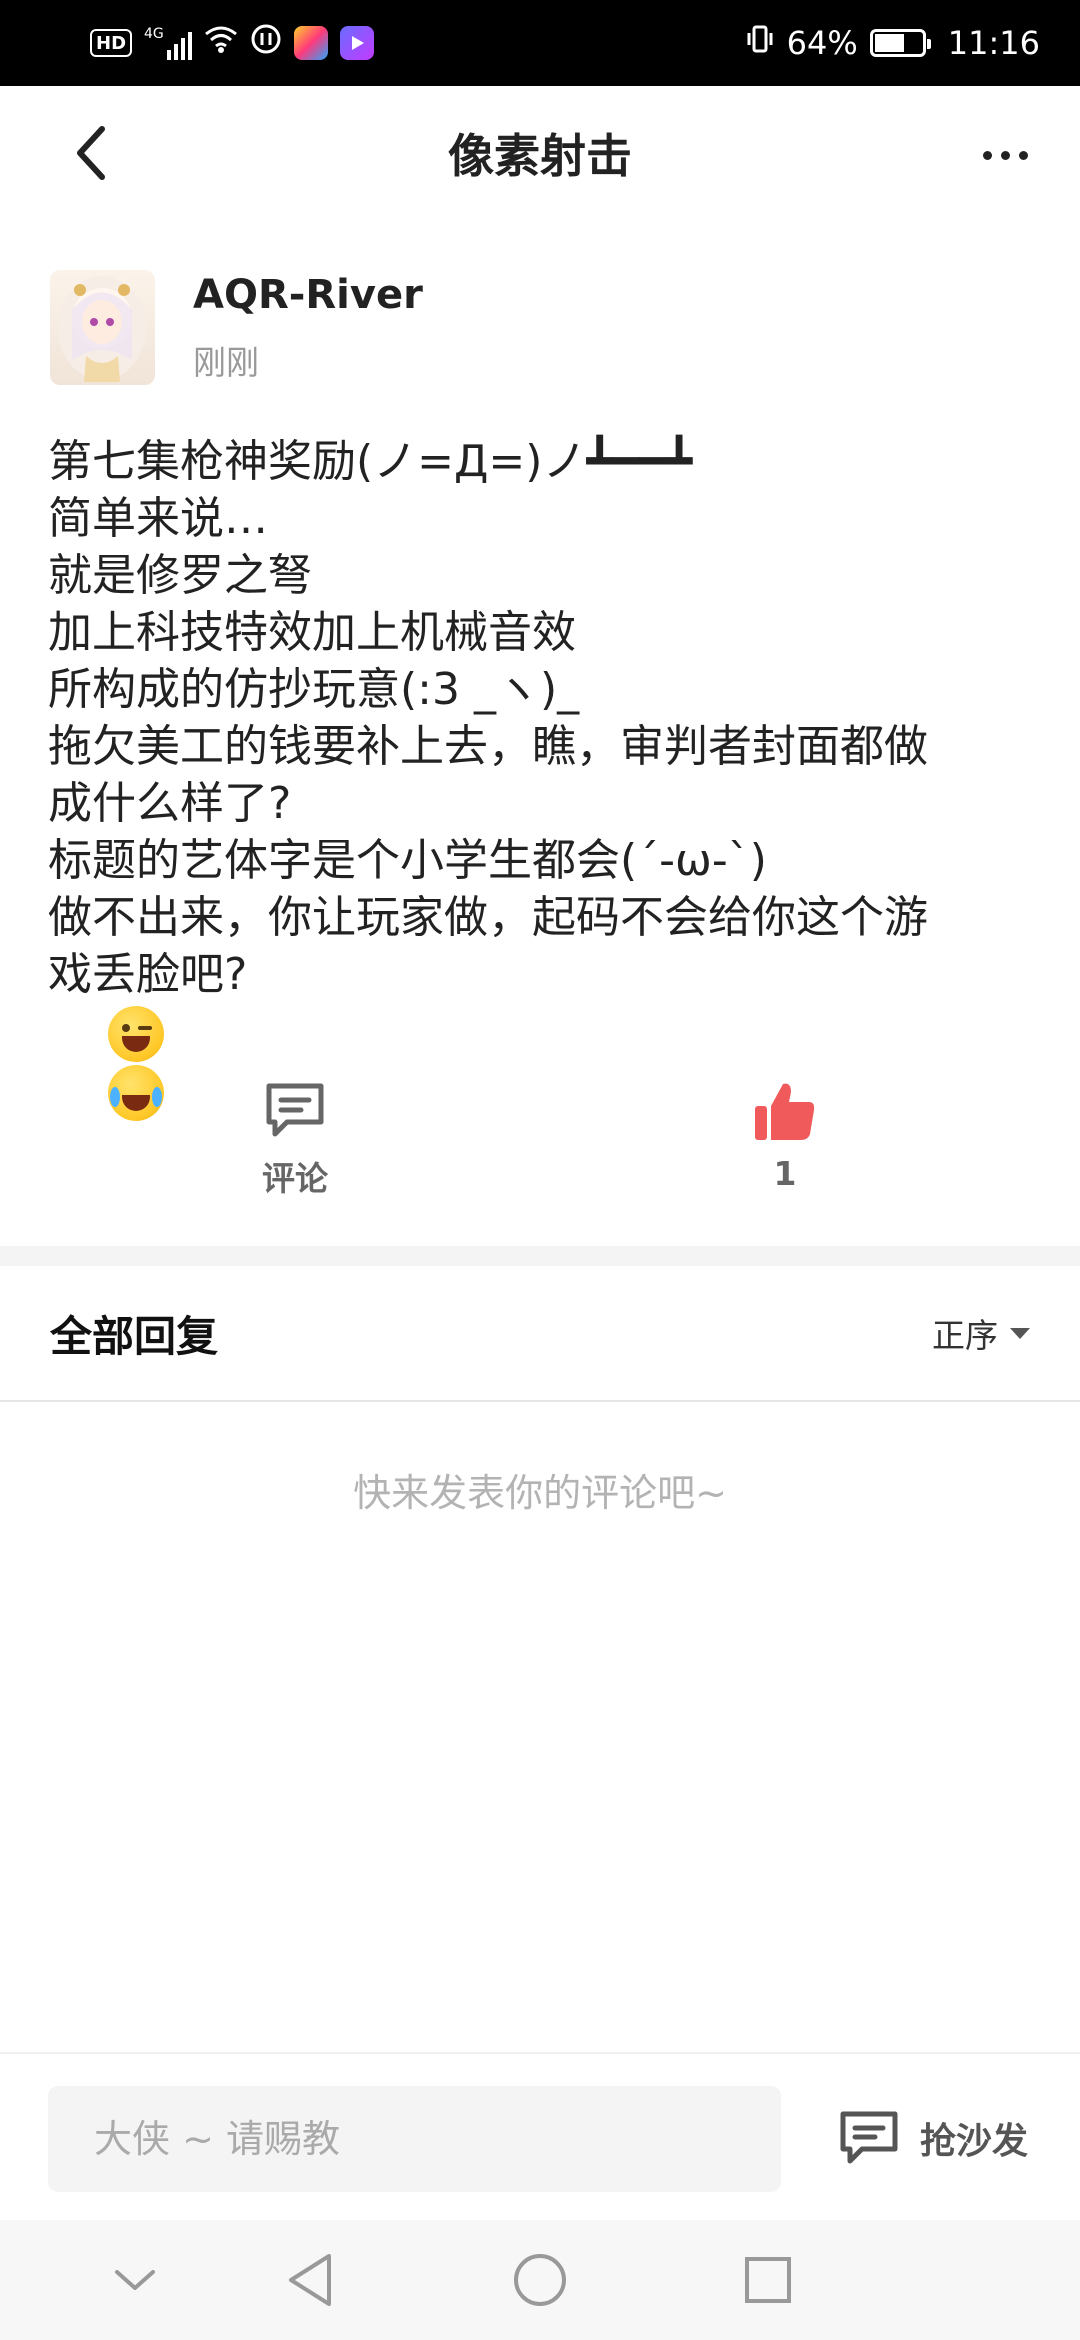 The width and height of the screenshot is (1080, 2340). Describe the element at coordinates (488, 917) in the screenshot. I see `post-line: 做不出来，你让玩家做，起码不会给你这个游` at that location.